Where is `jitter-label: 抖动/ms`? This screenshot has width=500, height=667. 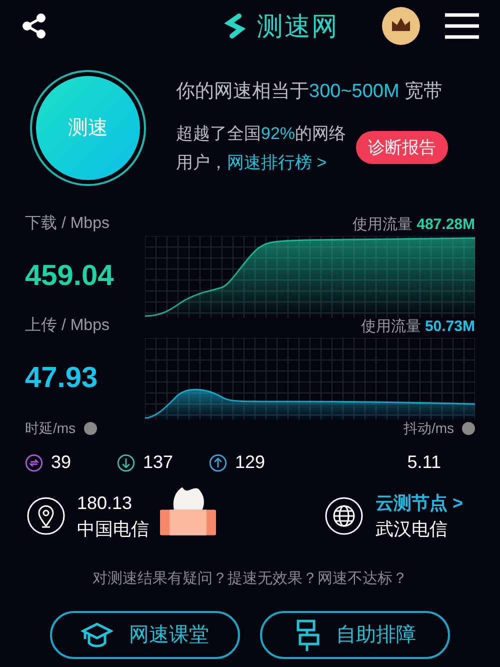
jitter-label: 抖动/ms is located at coordinates (428, 428).